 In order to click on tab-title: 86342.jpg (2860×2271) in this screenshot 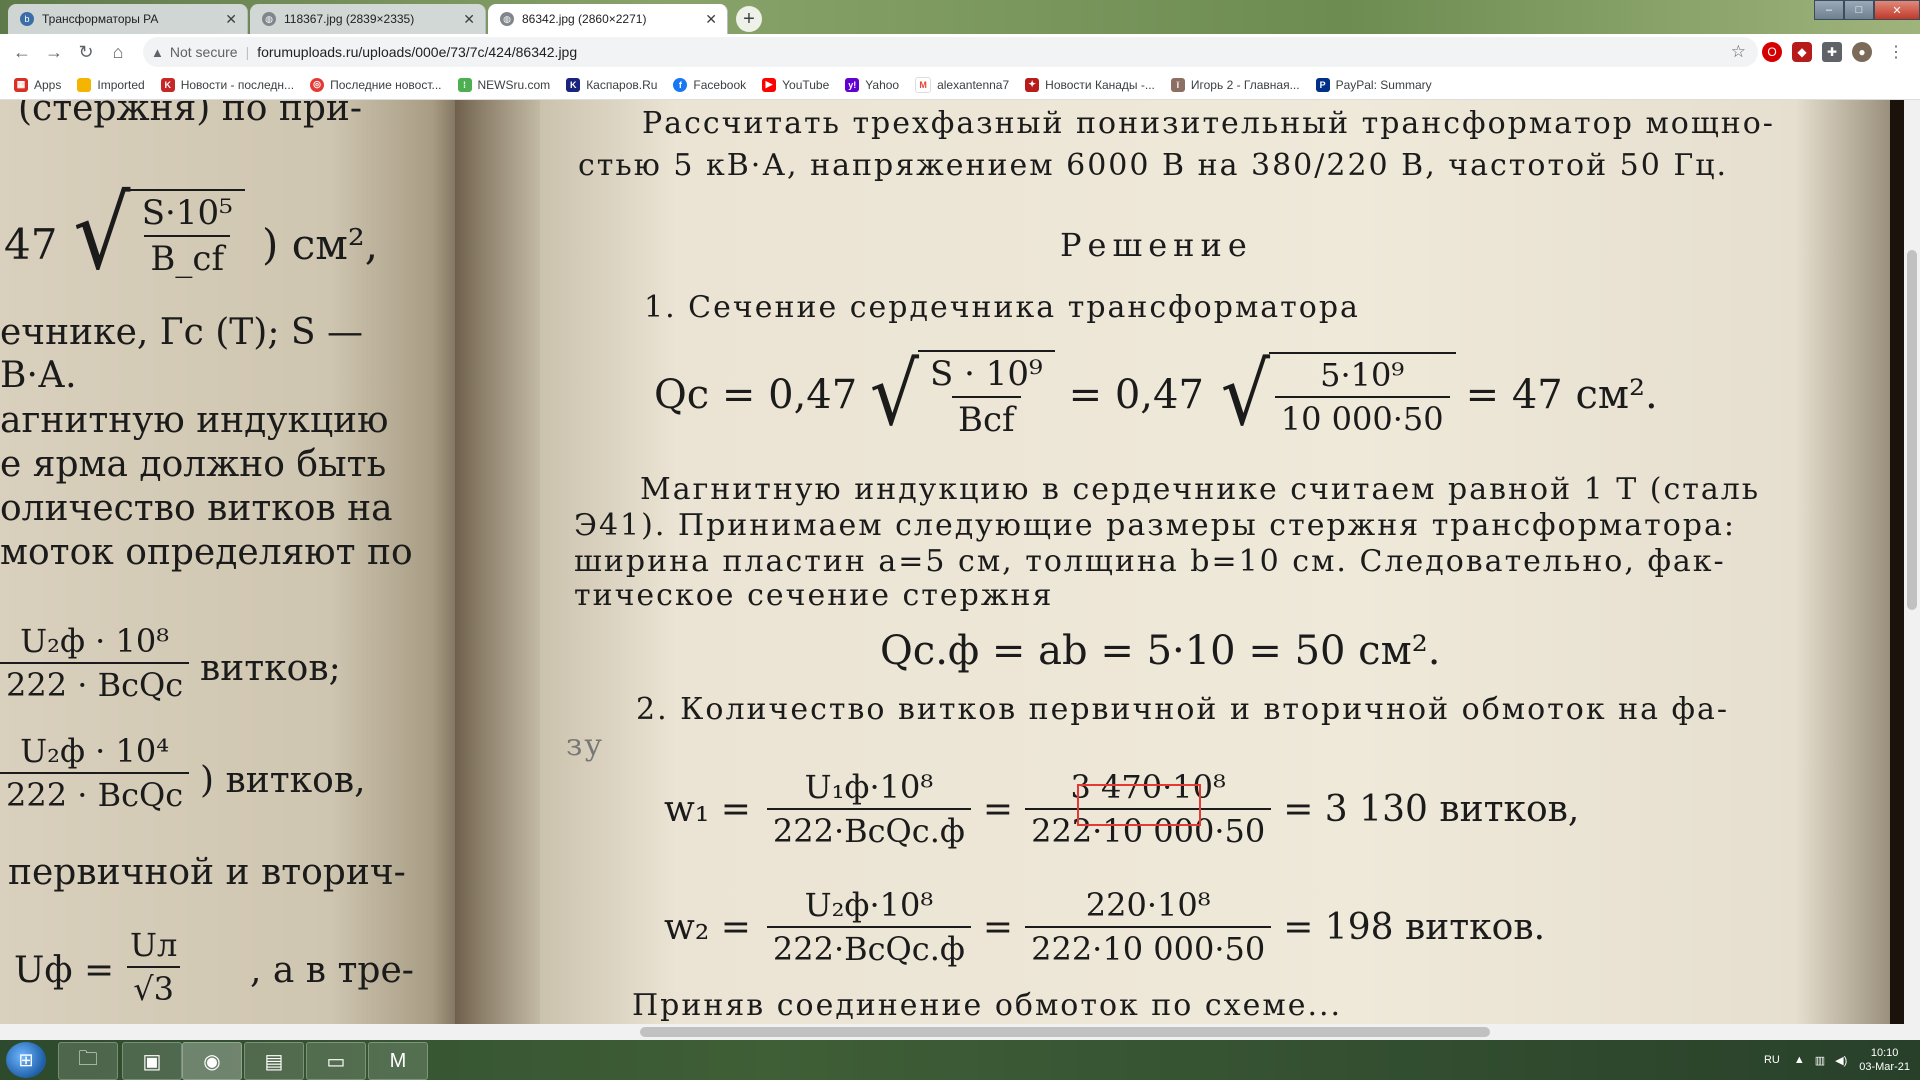, I will do `click(584, 19)`.